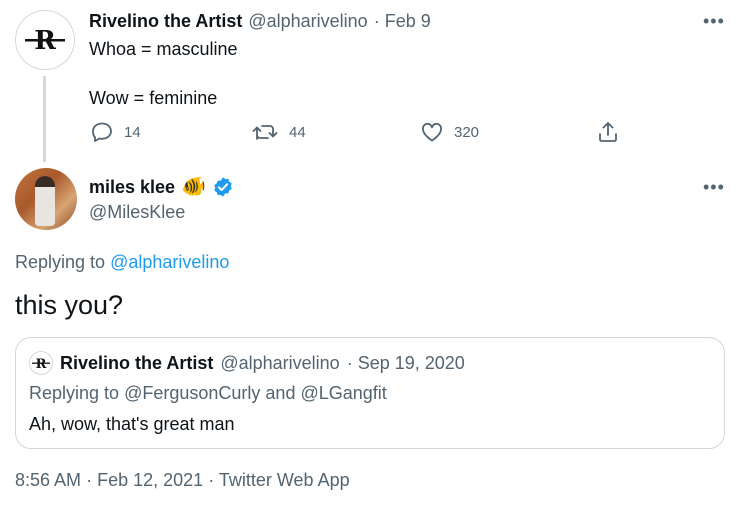 The image size is (739, 509). Describe the element at coordinates (284, 480) in the screenshot. I see `tweet-client: Twitter Web App` at that location.